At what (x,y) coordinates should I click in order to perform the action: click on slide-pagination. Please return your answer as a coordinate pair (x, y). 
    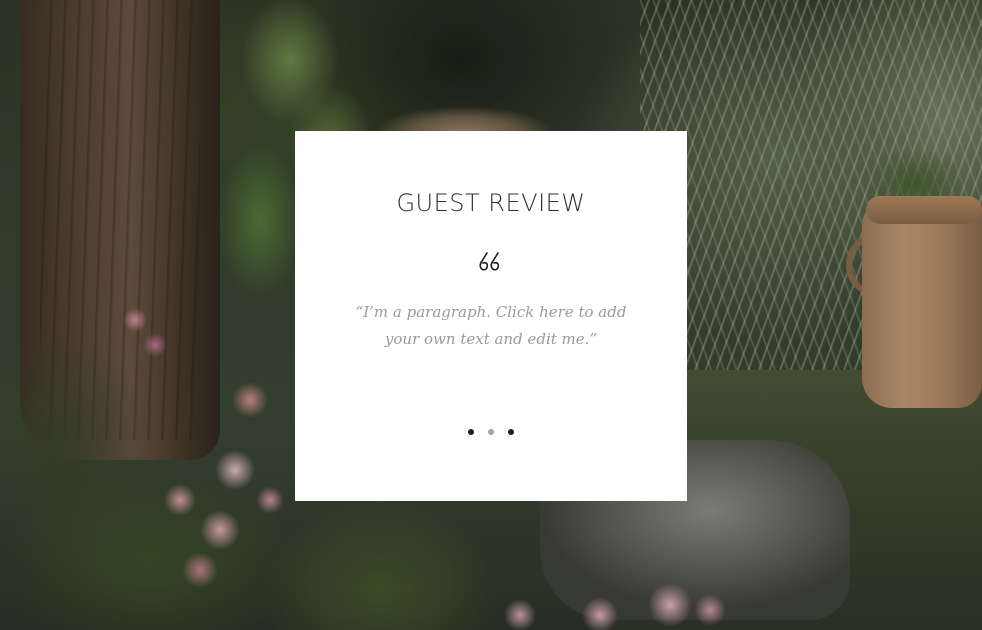
    Looking at the image, I should click on (491, 432).